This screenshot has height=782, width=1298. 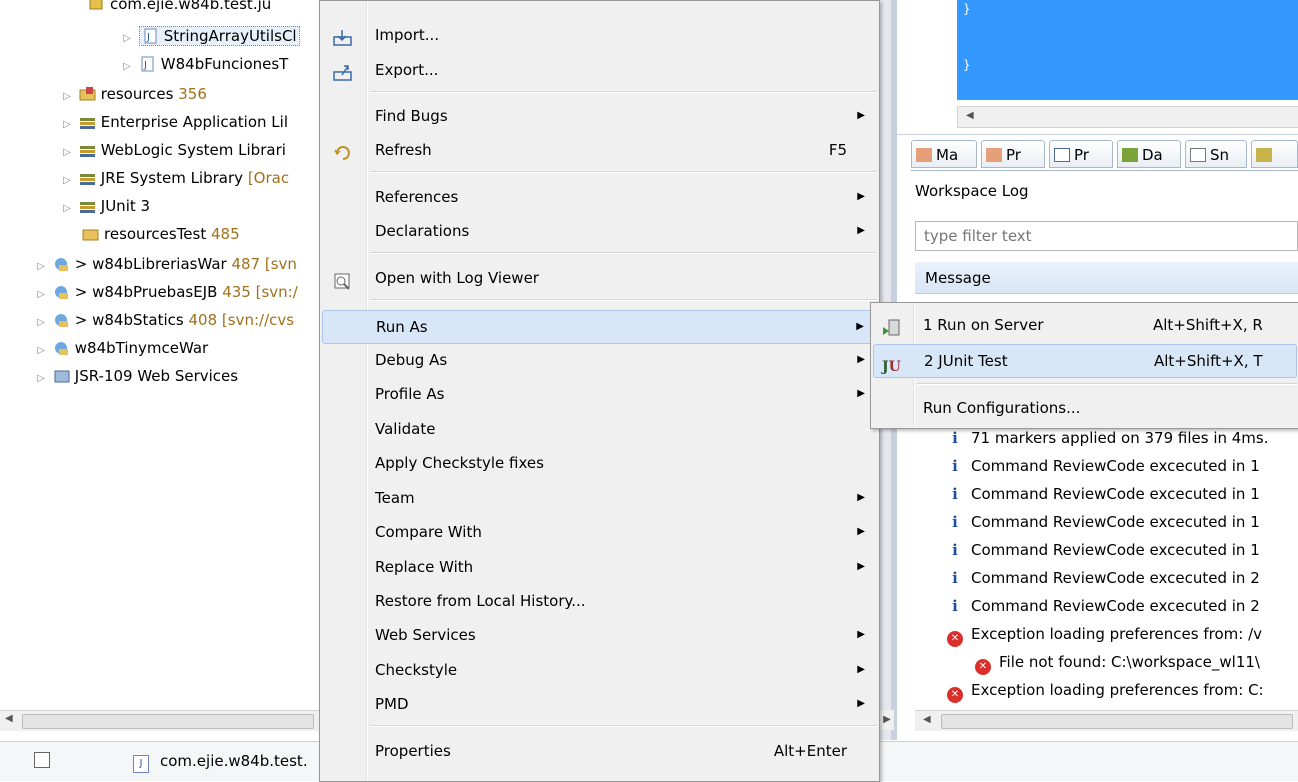 I want to click on log-message: Command ReviewCode excecuted in 2, so click(x=1115, y=606).